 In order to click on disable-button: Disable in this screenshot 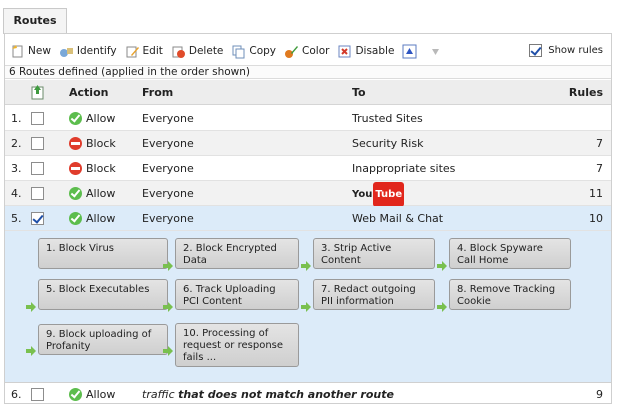, I will do `click(365, 51)`.